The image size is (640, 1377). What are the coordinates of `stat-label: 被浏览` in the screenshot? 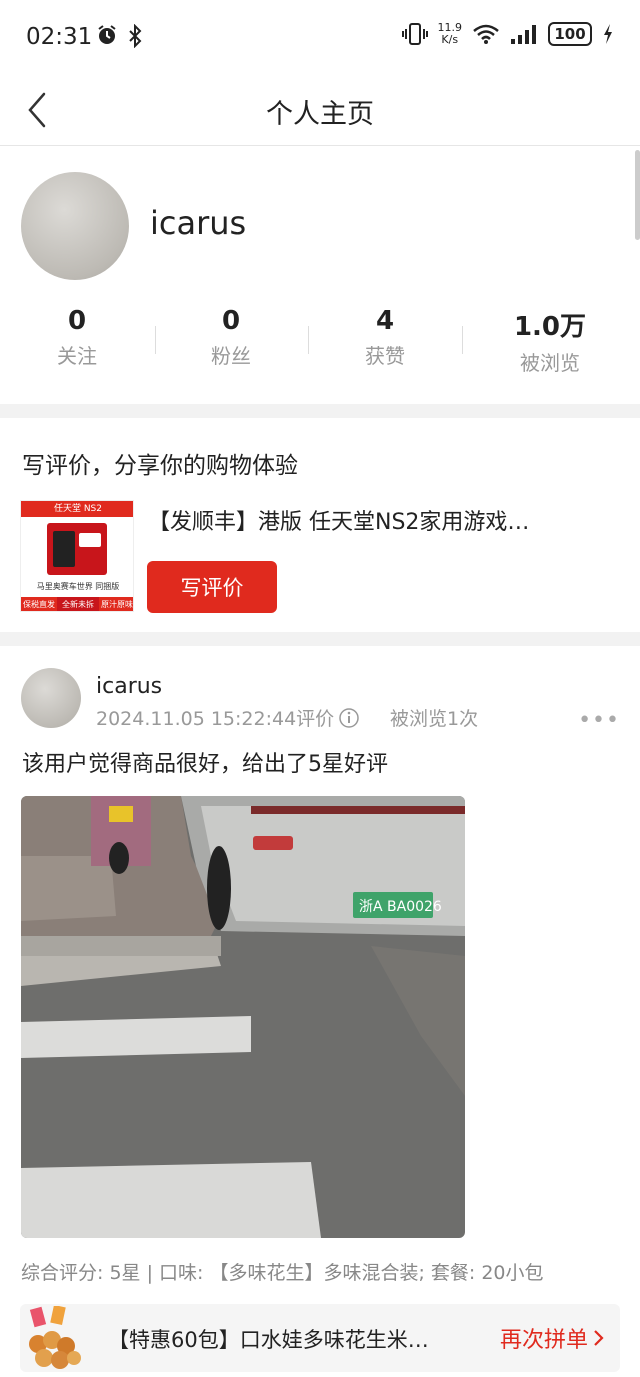 It's located at (550, 363).